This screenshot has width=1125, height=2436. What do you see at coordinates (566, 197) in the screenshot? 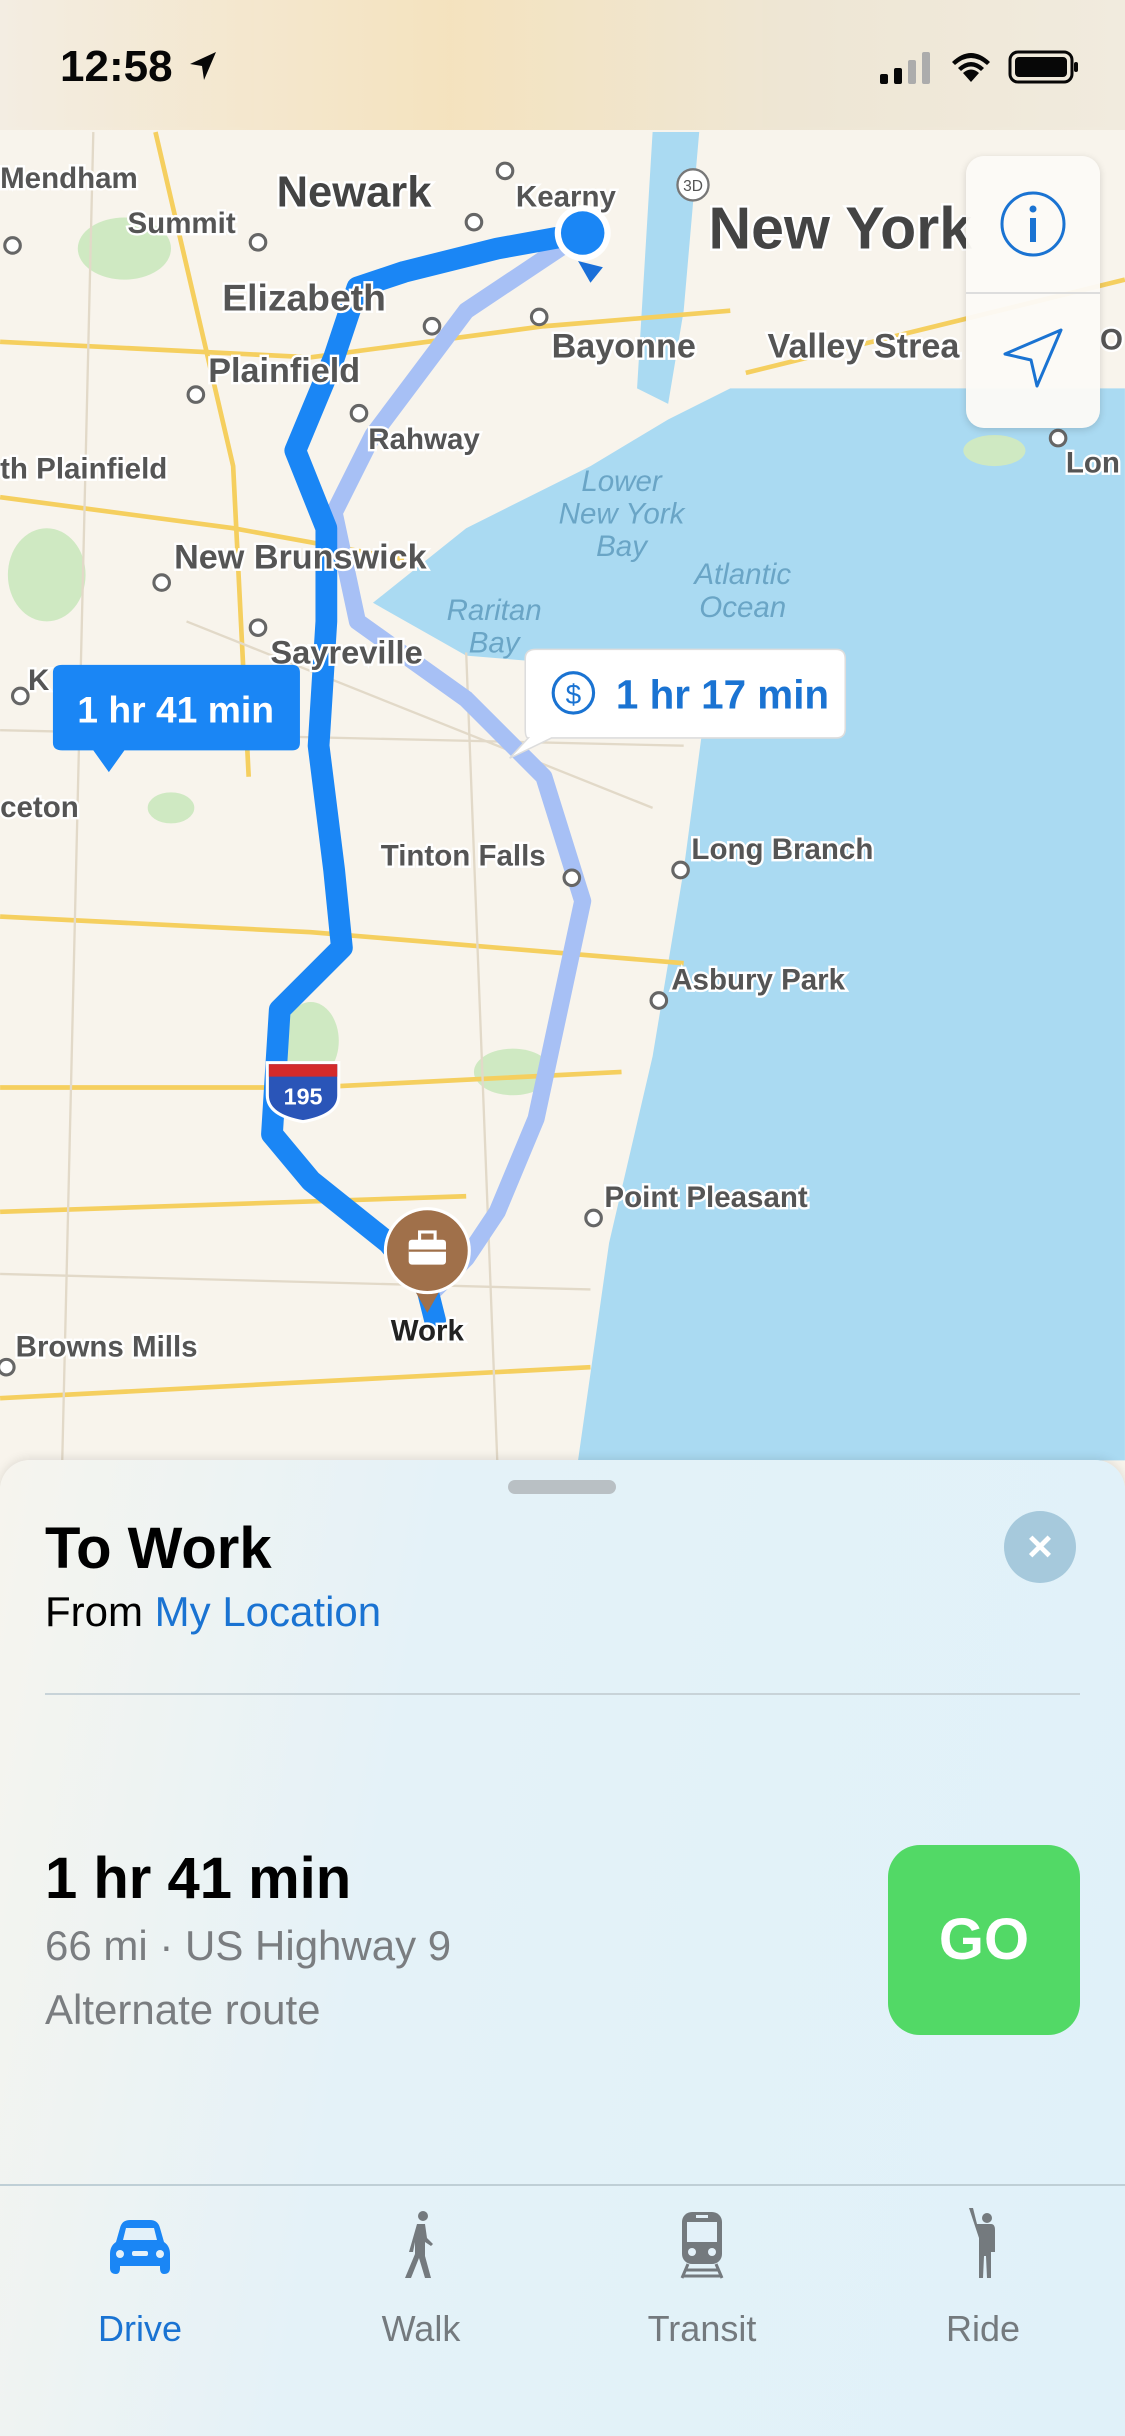
I see `map-label: Kearny` at bounding box center [566, 197].